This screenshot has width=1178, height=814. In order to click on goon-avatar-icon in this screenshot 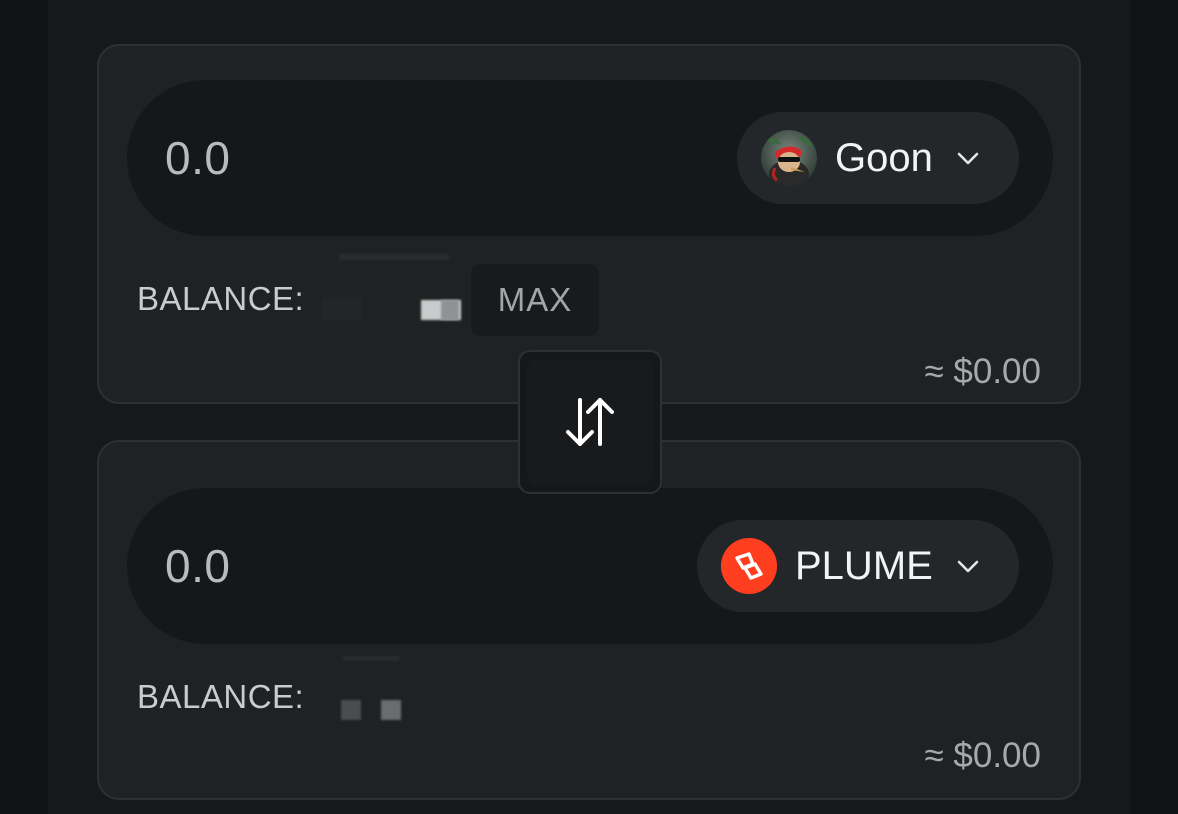, I will do `click(789, 158)`.